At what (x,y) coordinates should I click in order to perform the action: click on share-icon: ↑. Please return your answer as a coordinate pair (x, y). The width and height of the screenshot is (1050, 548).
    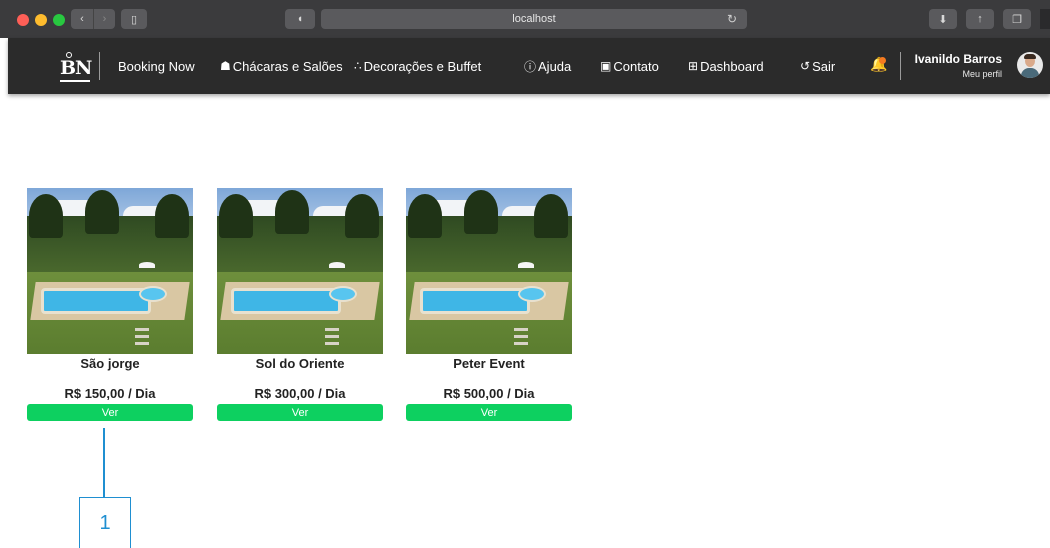
    Looking at the image, I should click on (980, 19).